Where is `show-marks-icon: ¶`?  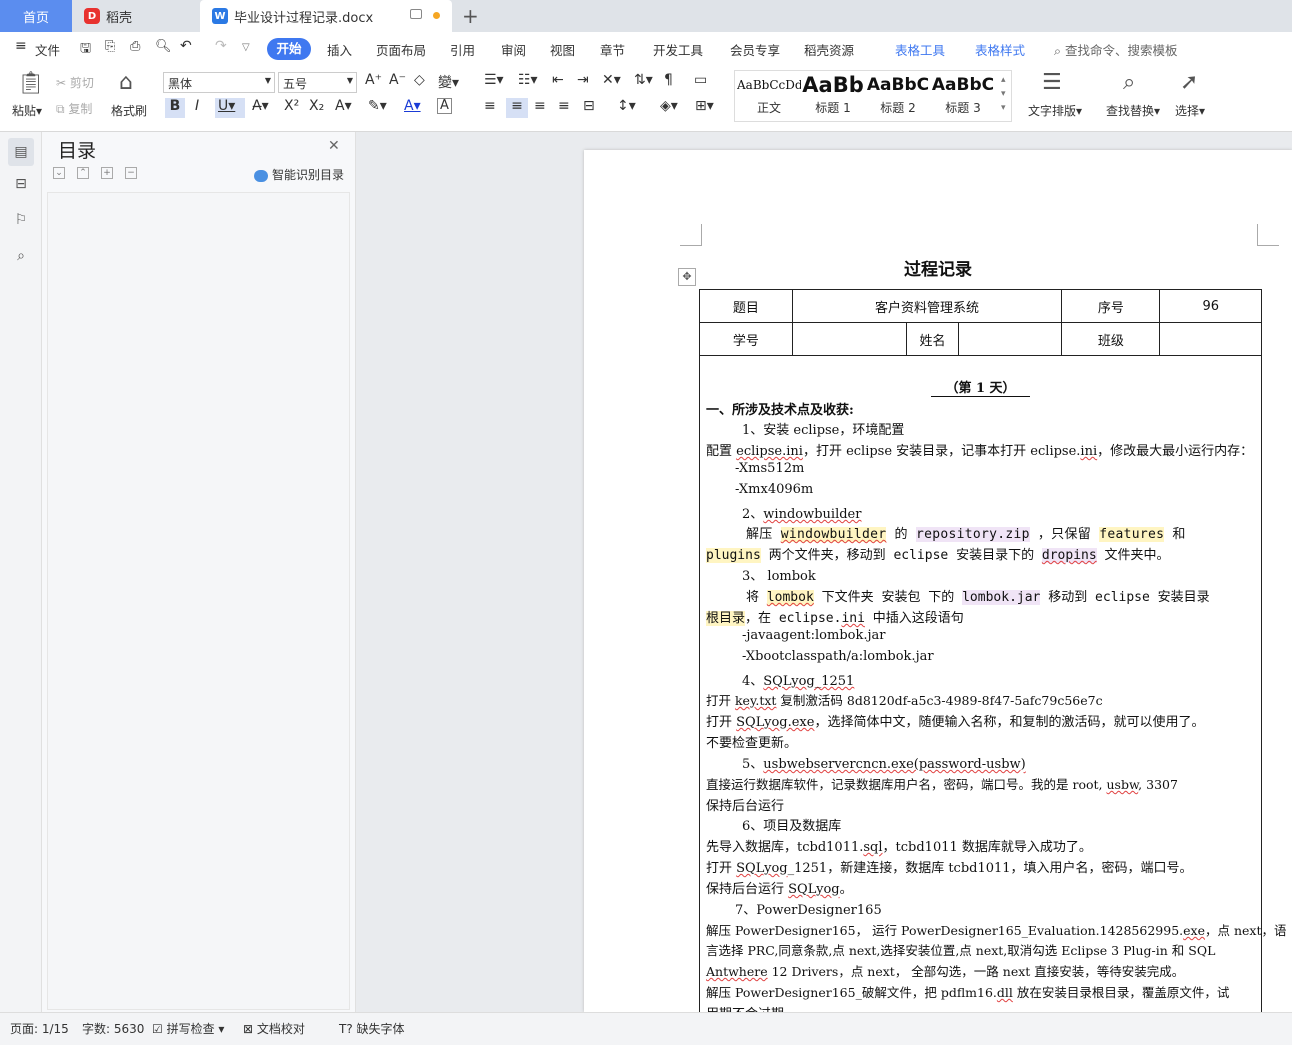 show-marks-icon: ¶ is located at coordinates (668, 80).